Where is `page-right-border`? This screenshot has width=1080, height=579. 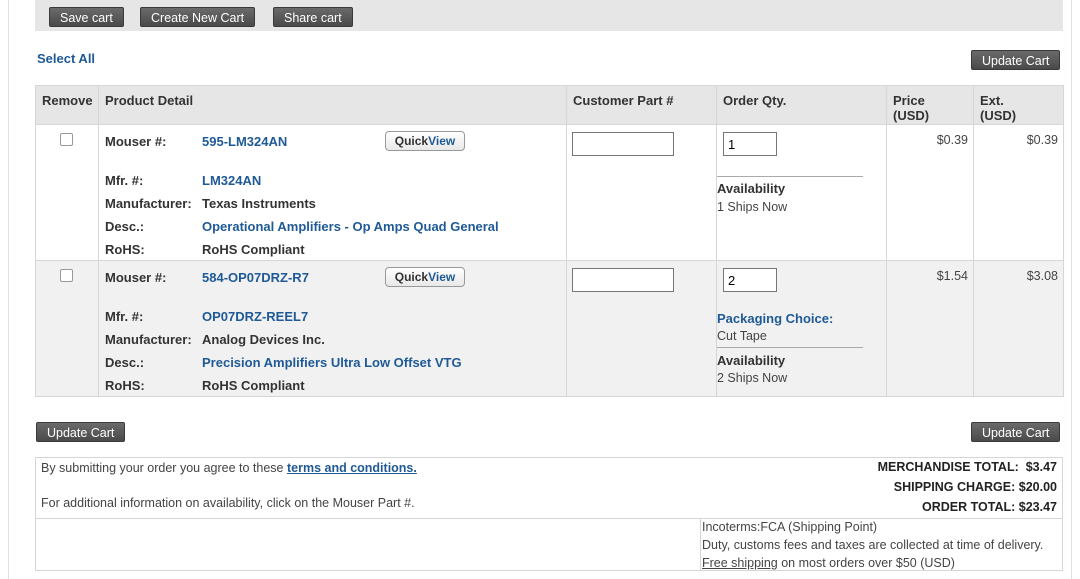
page-right-border is located at coordinates (1071, 289).